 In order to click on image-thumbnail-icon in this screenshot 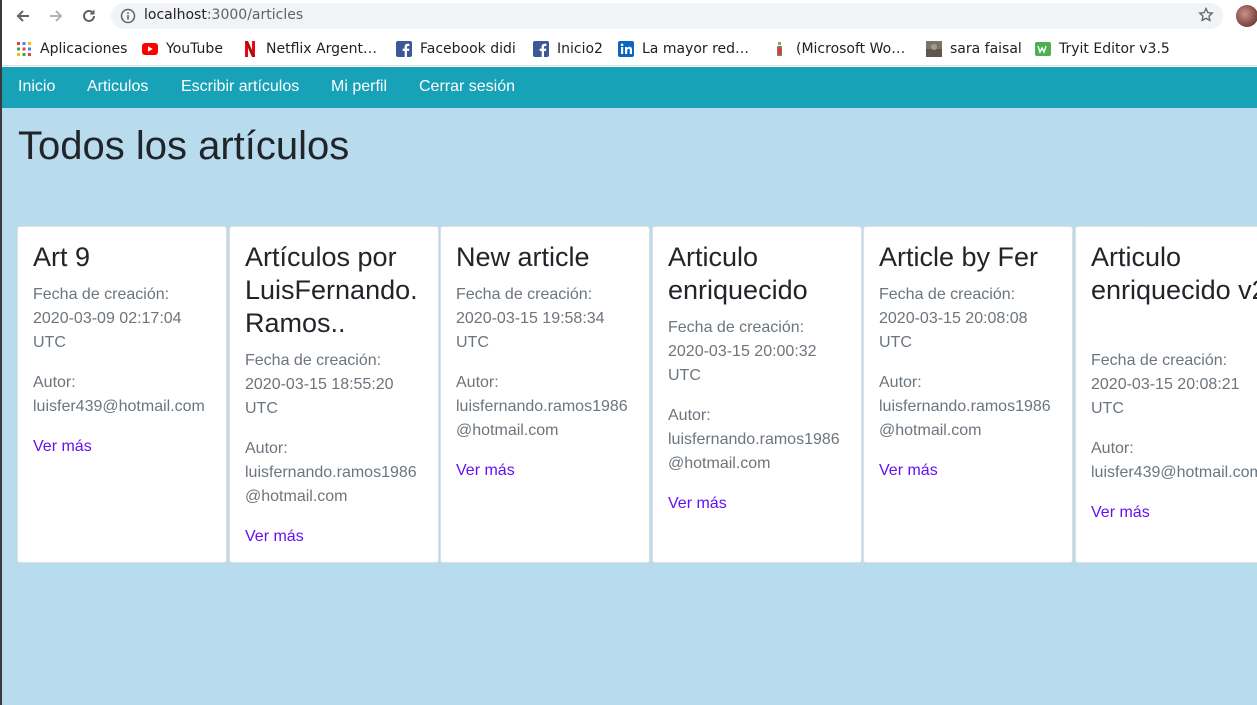, I will do `click(934, 49)`.